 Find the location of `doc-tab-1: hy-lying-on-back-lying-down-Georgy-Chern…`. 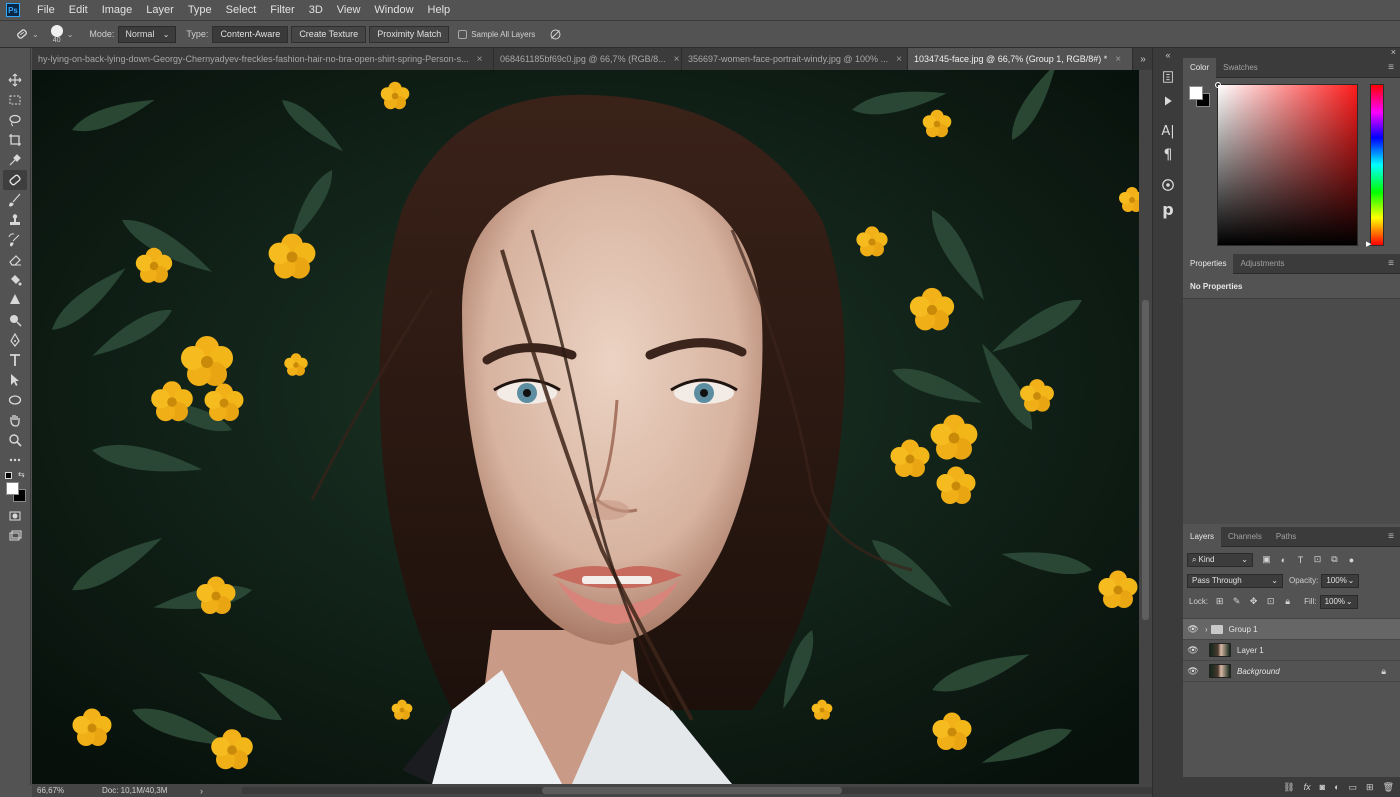

doc-tab-1: hy-lying-on-back-lying-down-Georgy-Chern… is located at coordinates (263, 59).